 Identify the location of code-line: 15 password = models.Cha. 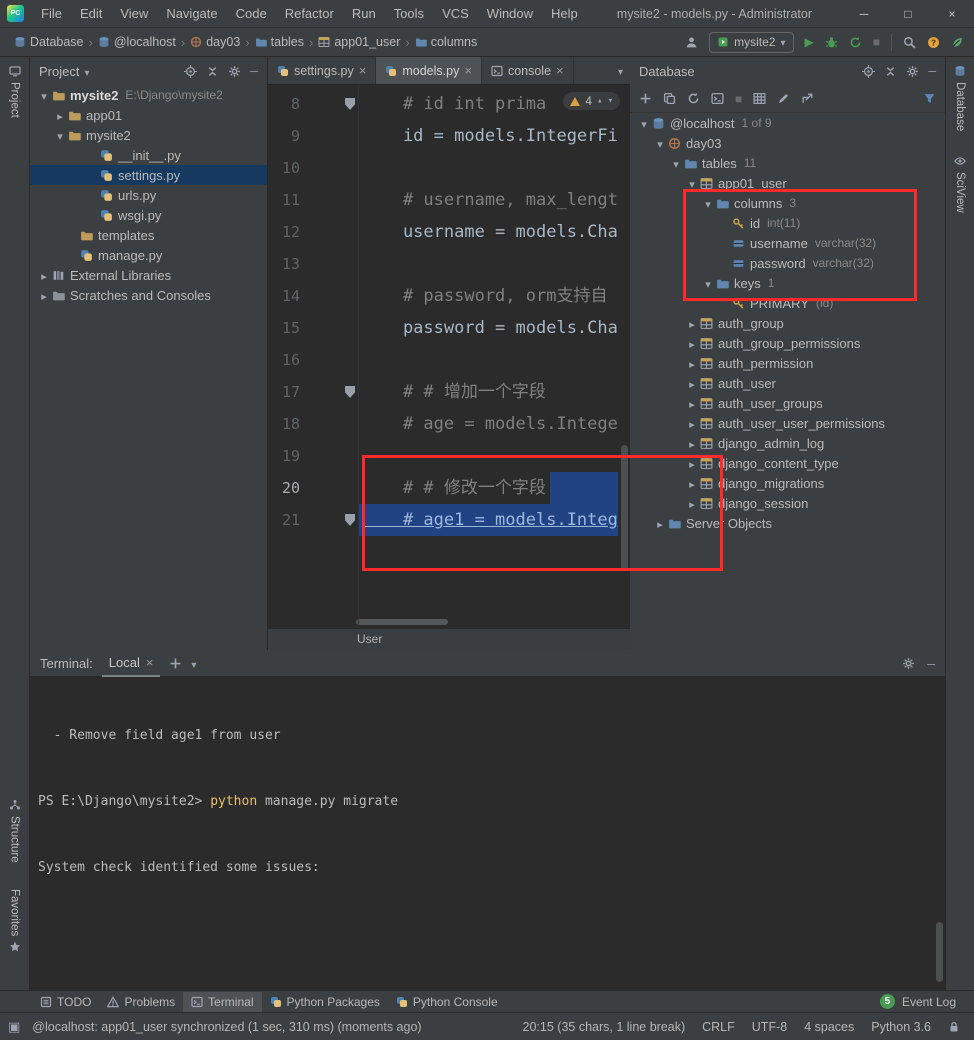
(449, 328).